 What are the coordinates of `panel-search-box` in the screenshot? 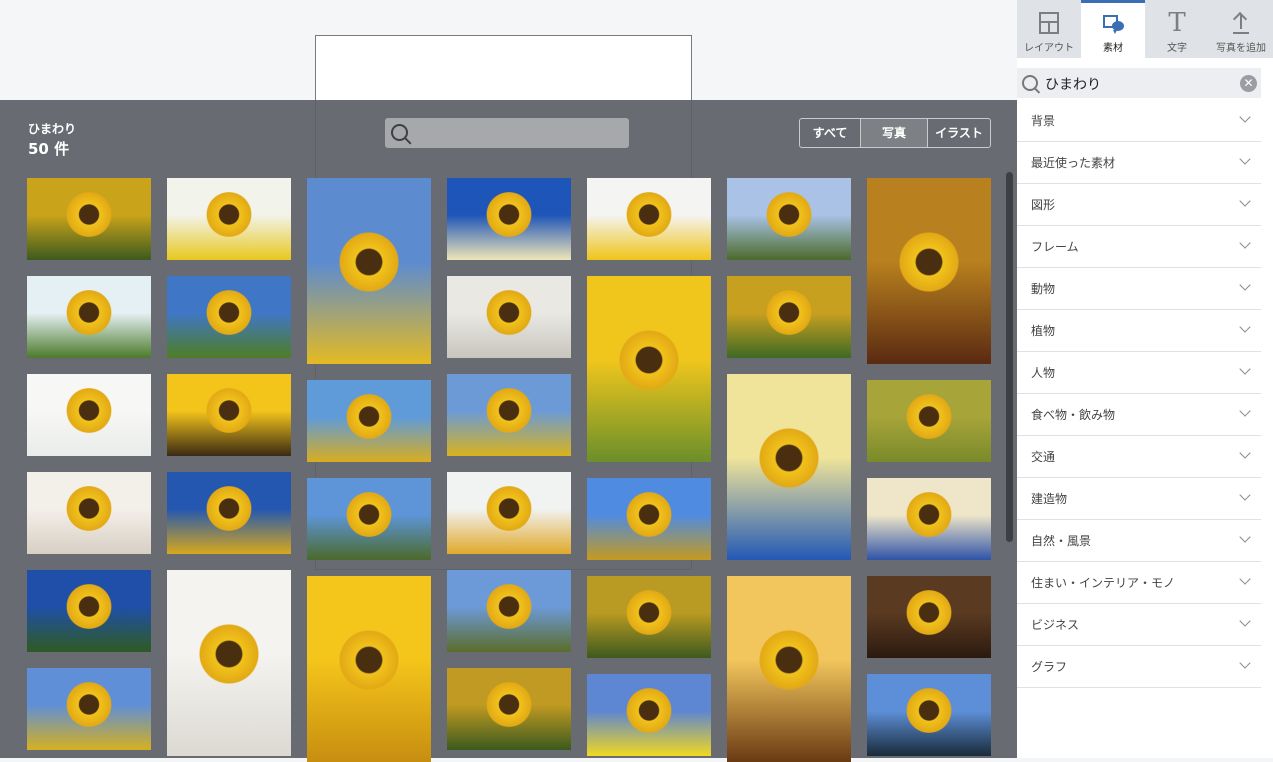 It's located at (507, 133).